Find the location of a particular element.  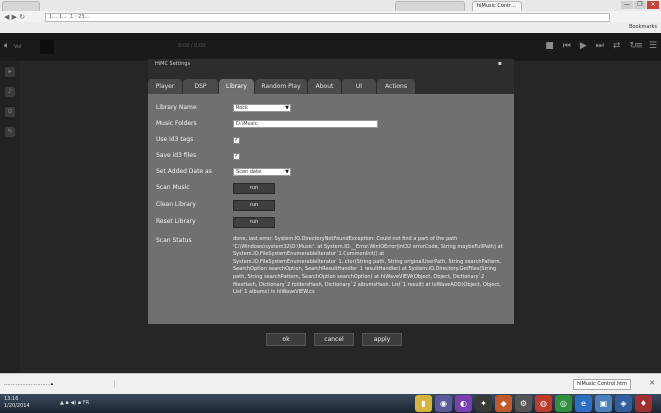

forward-icon: ▶ is located at coordinates (14, 17).